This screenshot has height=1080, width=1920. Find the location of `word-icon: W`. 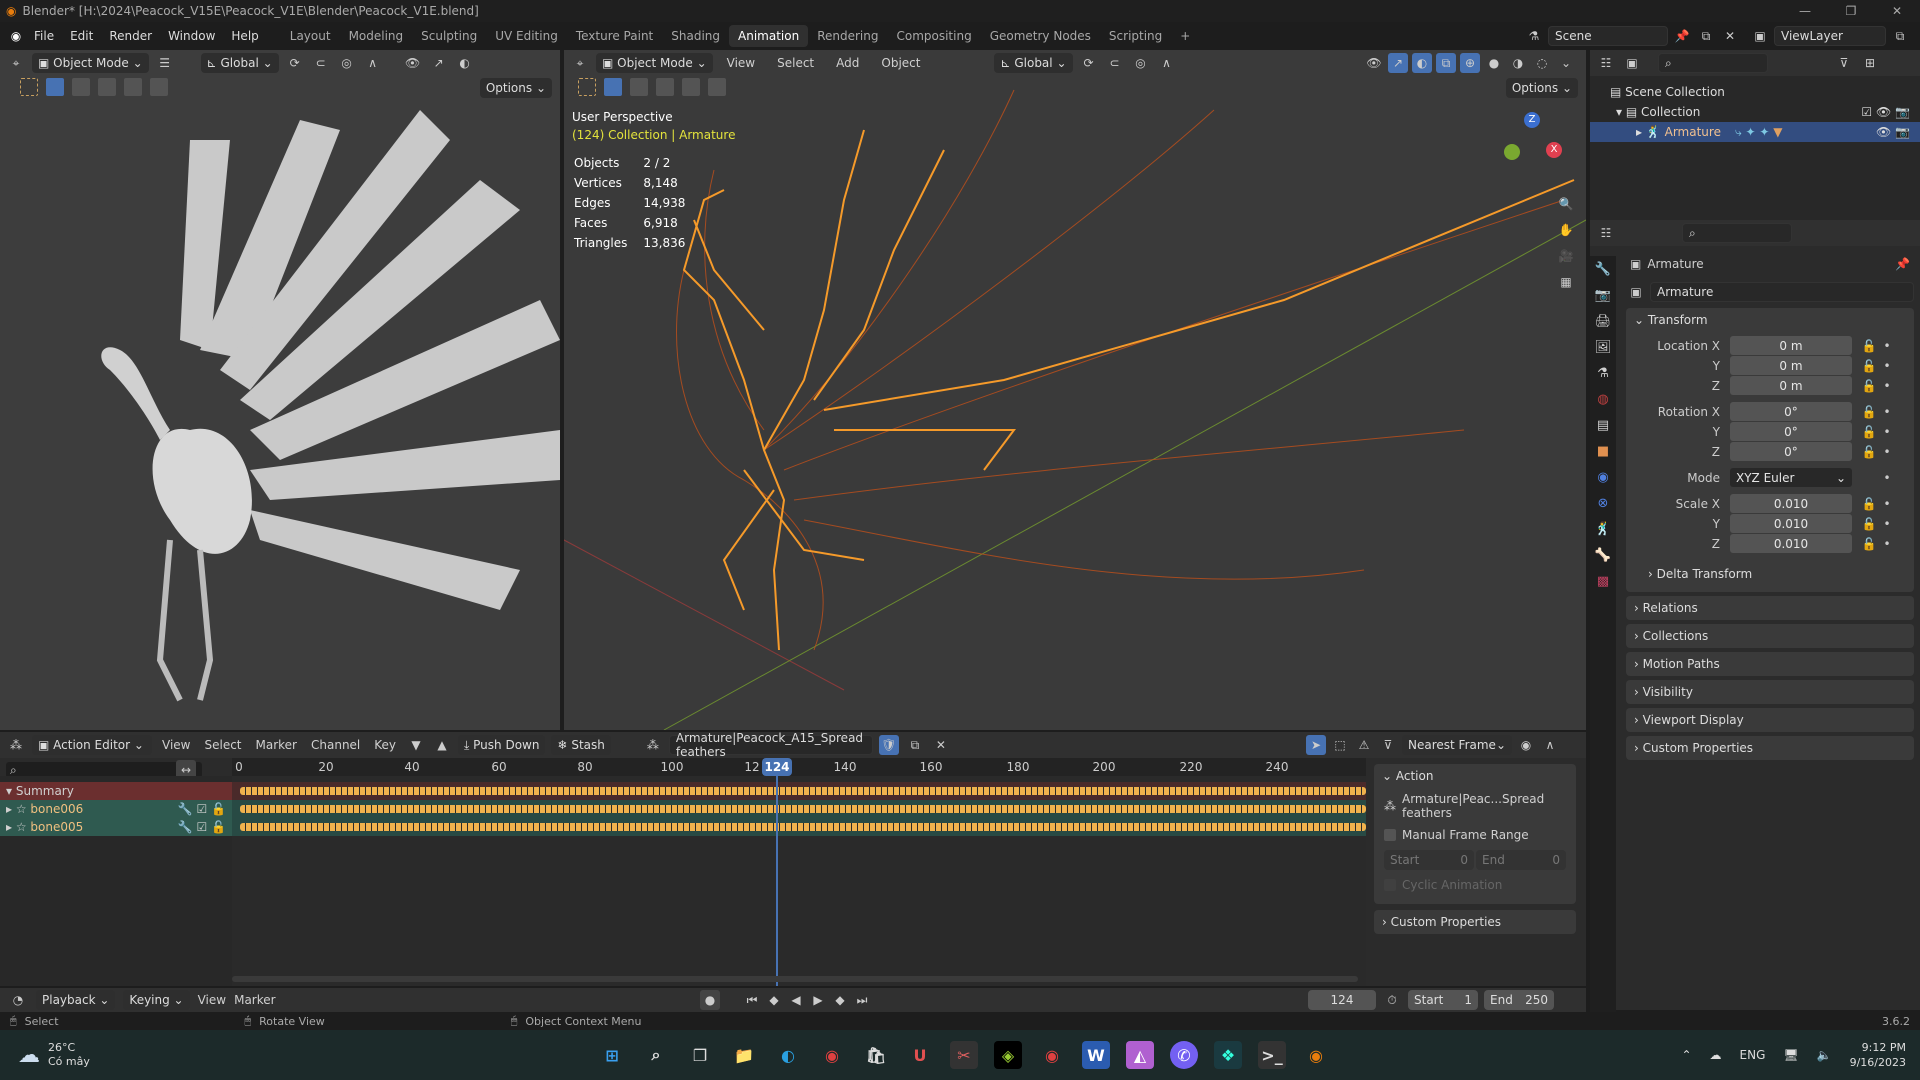

word-icon: W is located at coordinates (1096, 1055).